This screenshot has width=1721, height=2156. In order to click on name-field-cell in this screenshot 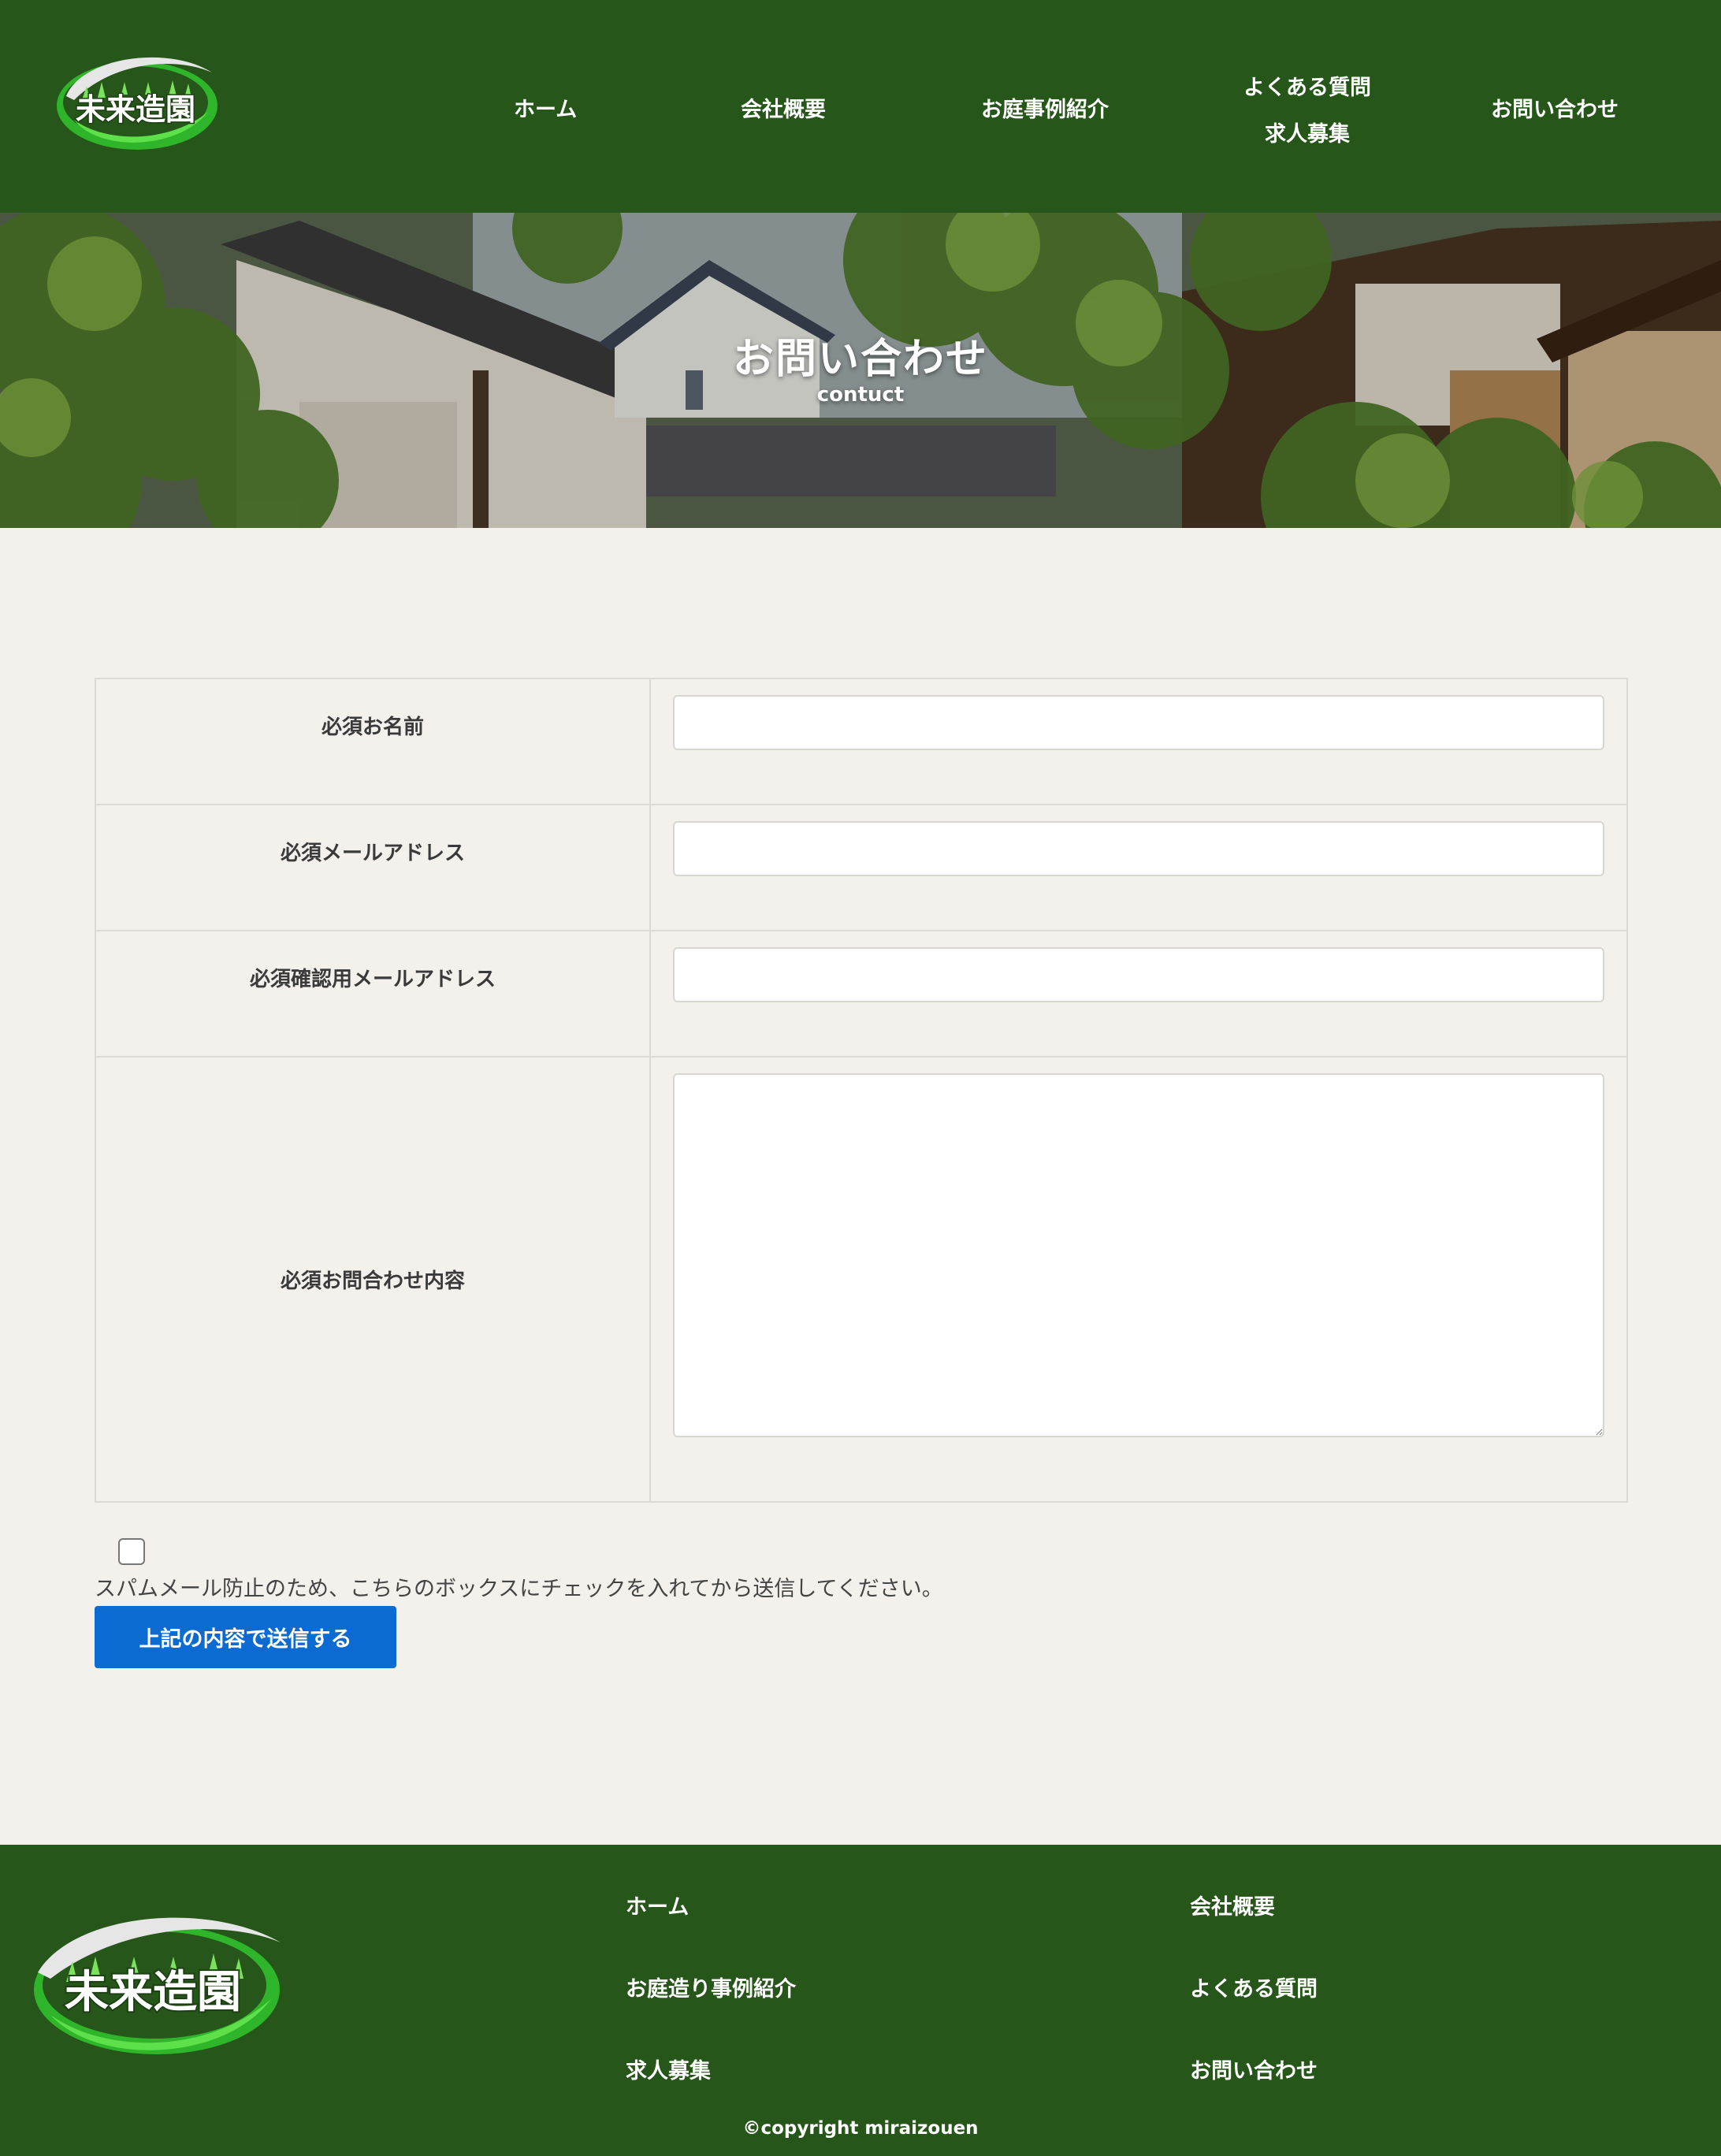, I will do `click(1138, 741)`.